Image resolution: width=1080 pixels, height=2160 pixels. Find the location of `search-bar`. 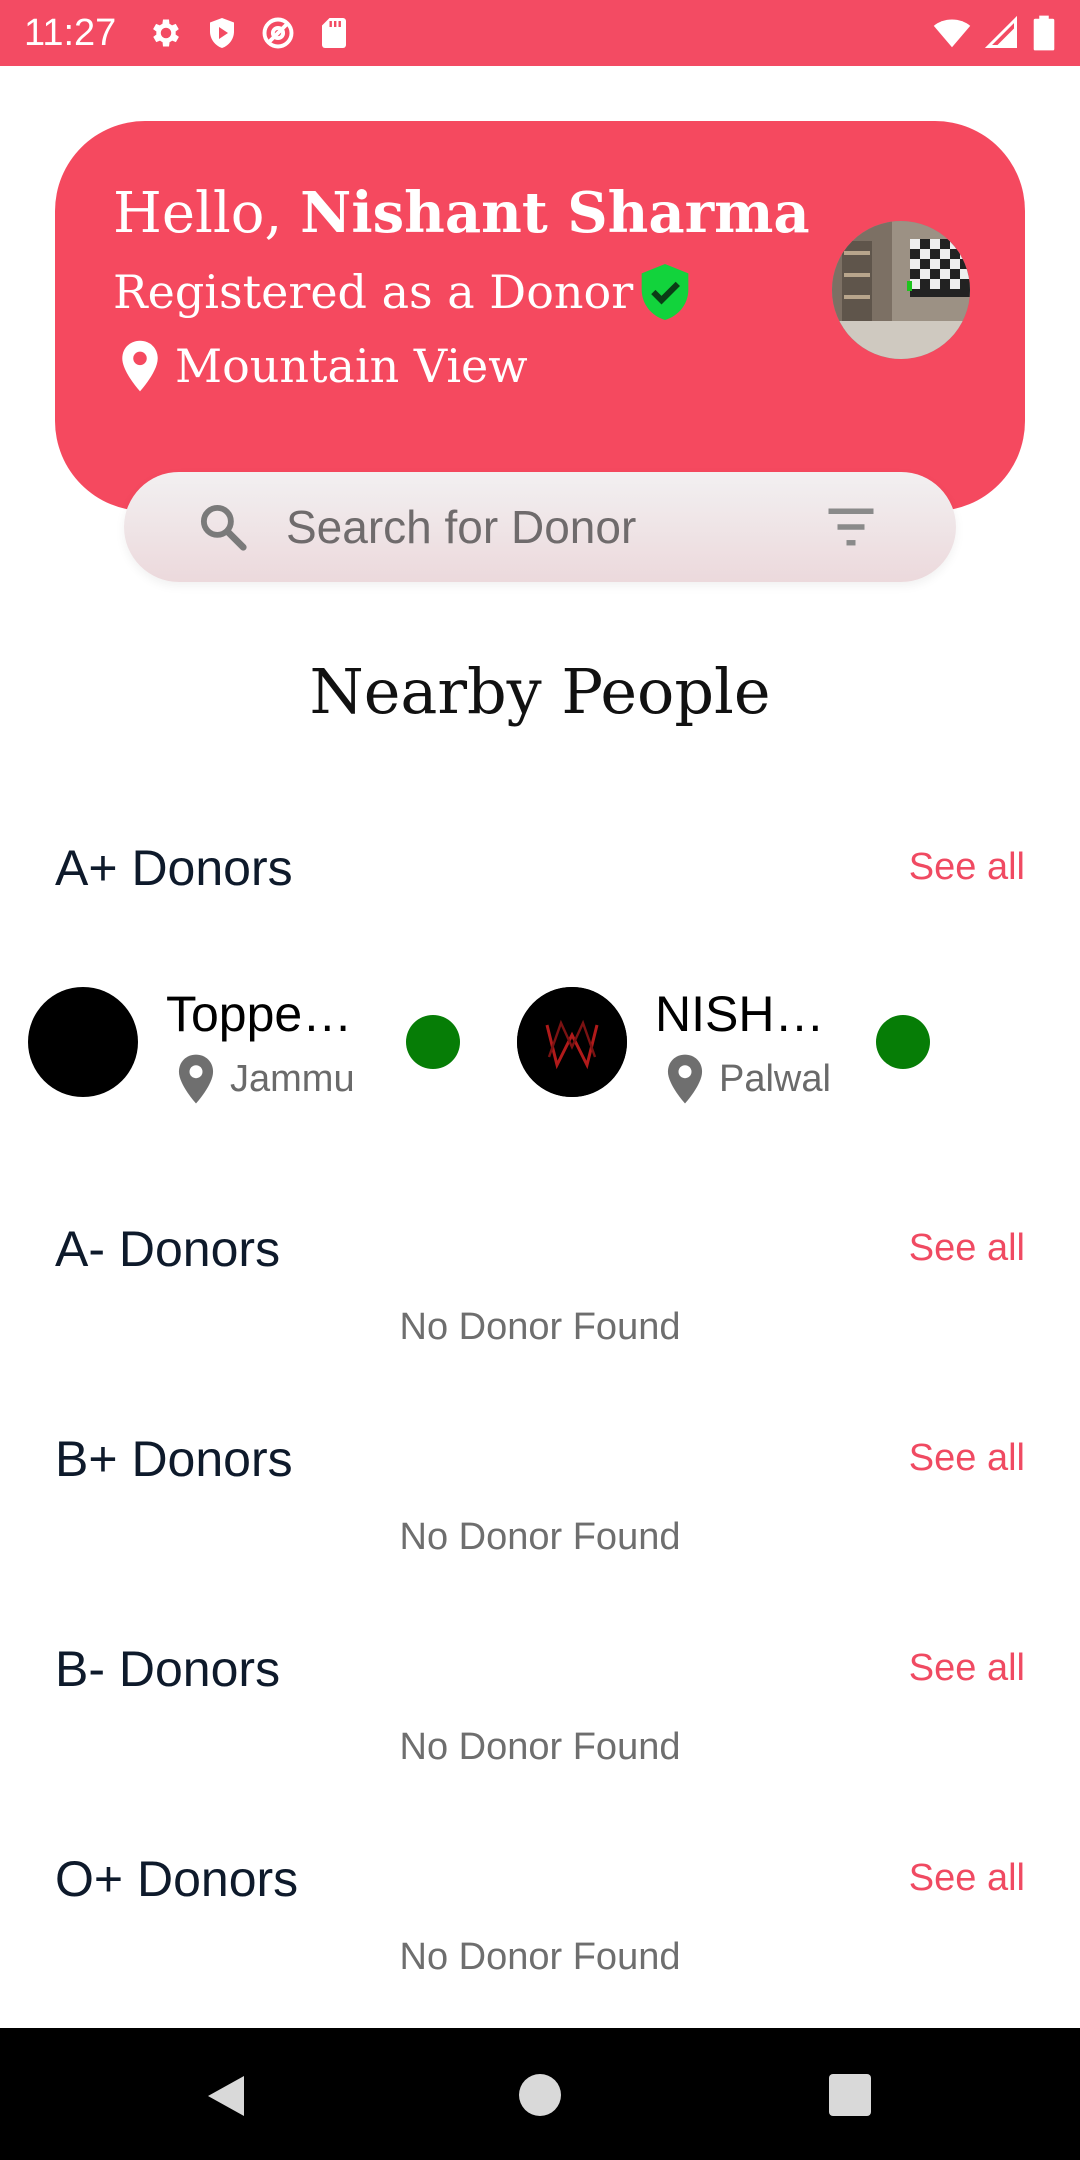

search-bar is located at coordinates (540, 527).